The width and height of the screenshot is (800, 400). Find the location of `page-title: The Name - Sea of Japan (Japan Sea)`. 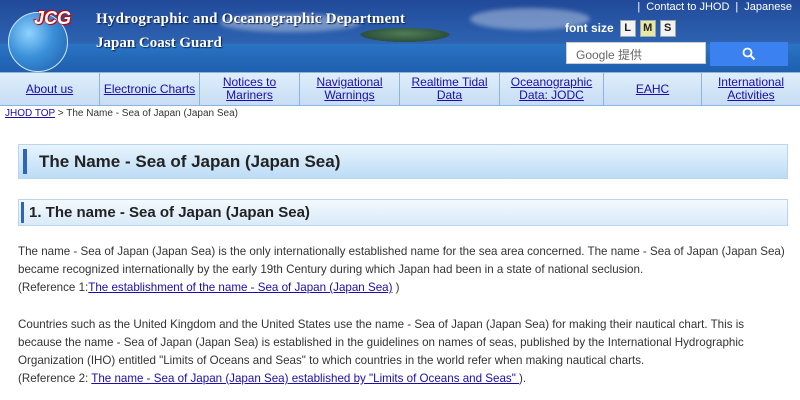

page-title: The Name - Sea of Japan (Japan Sea) is located at coordinates (190, 161).